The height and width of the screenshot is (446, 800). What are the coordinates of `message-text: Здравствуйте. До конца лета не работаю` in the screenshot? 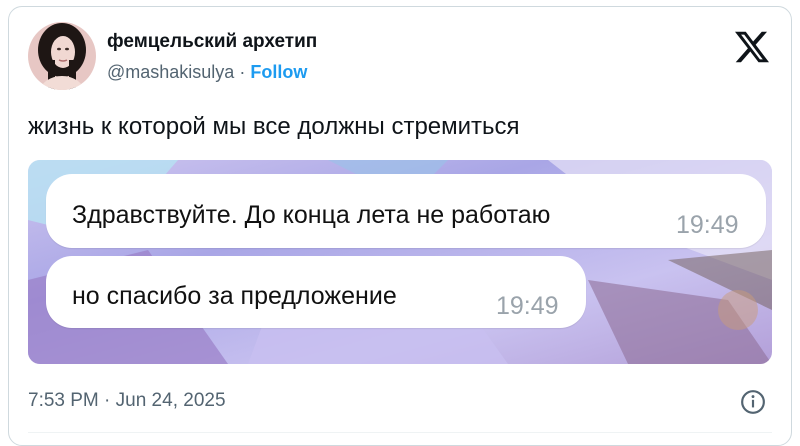 It's located at (311, 215).